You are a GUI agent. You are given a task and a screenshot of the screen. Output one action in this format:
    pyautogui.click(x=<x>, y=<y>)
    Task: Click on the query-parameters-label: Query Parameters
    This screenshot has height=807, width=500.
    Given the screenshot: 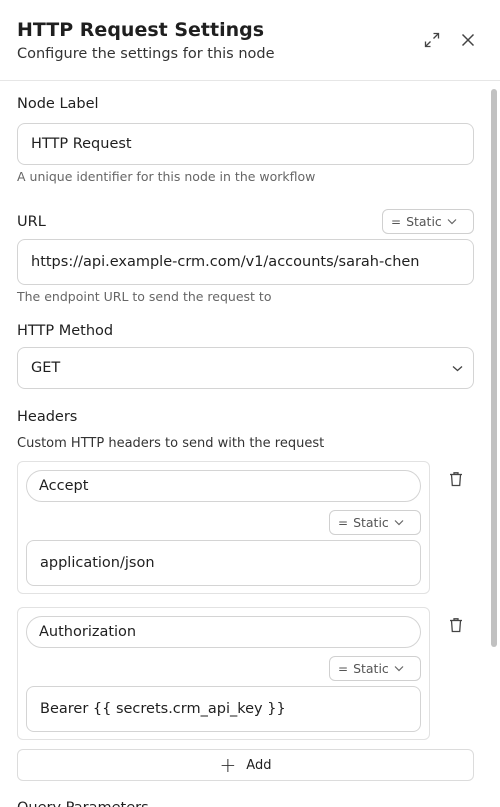 What is the action you would take?
    pyautogui.click(x=83, y=803)
    